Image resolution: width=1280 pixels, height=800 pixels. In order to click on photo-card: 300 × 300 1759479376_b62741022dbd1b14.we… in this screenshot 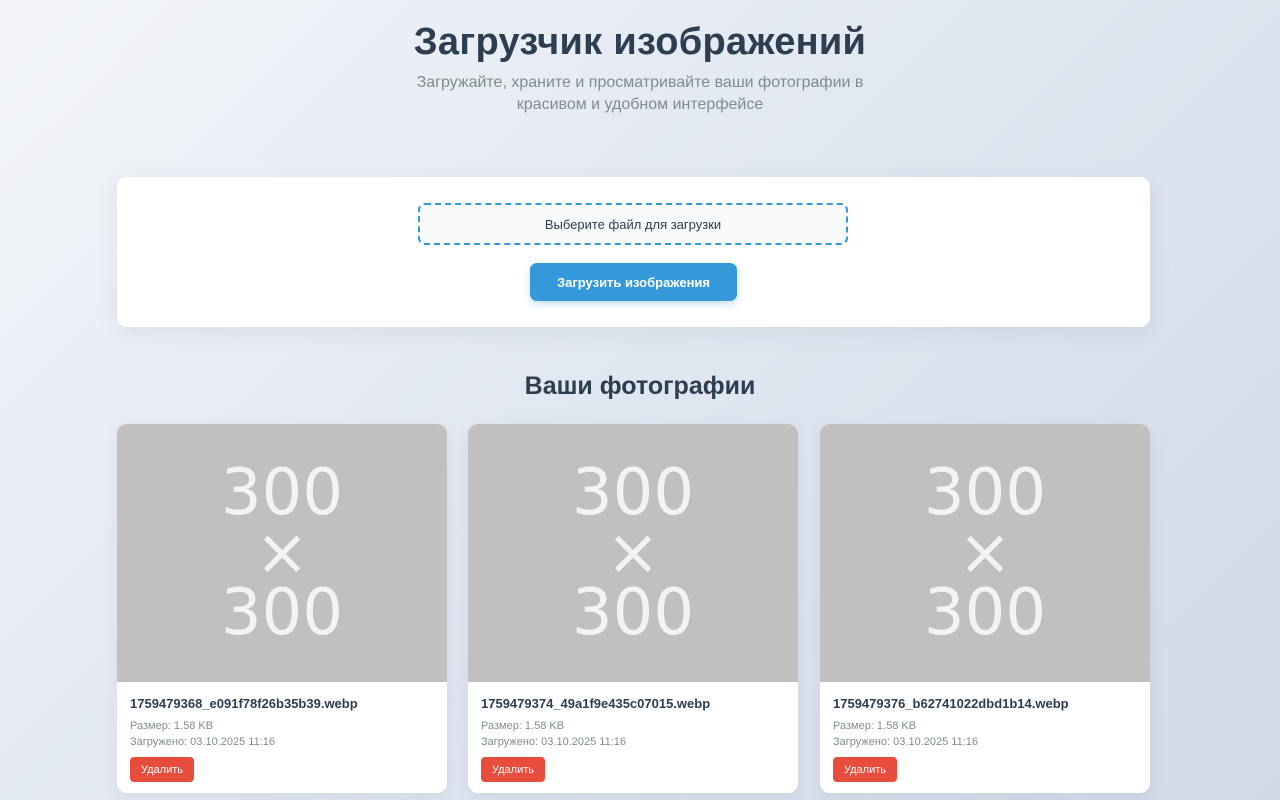, I will do `click(985, 608)`.